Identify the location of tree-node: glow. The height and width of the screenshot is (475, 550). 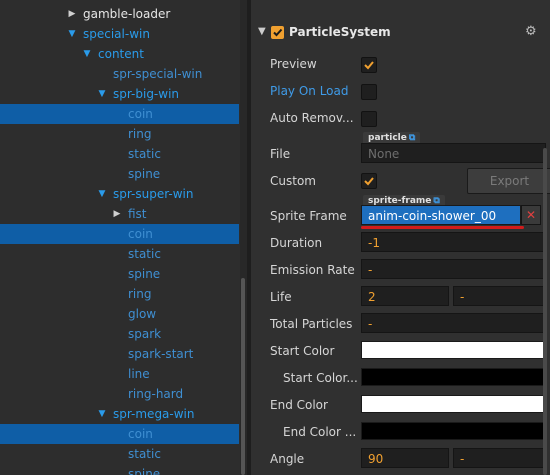
(119, 314).